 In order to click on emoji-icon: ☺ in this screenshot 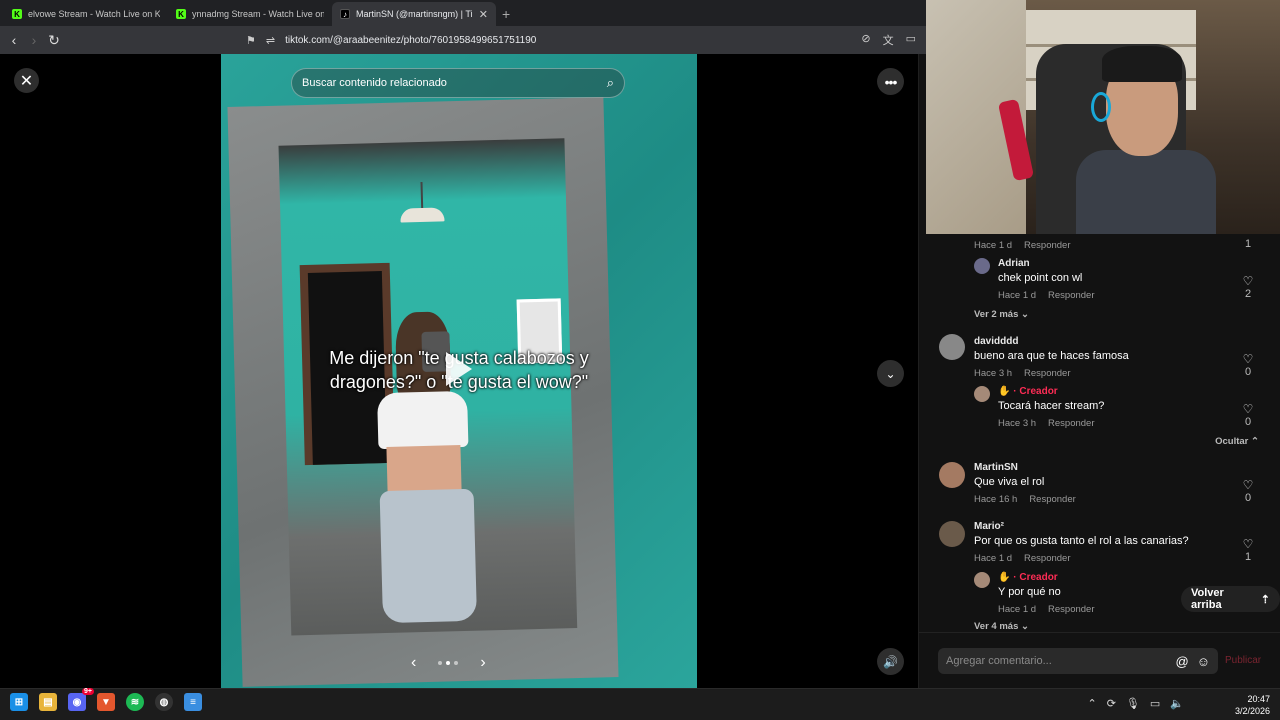, I will do `click(1203, 661)`.